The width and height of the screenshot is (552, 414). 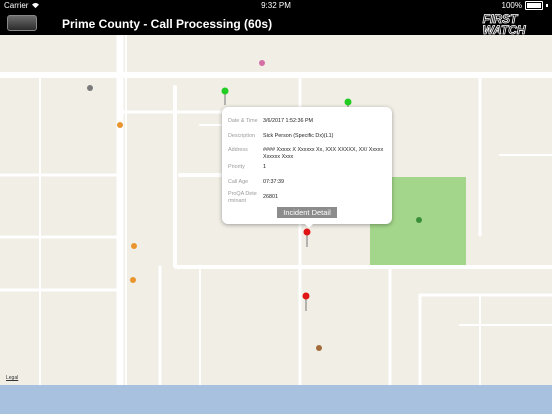 What do you see at coordinates (309, 225) in the screenshot?
I see `popup-pointer` at bounding box center [309, 225].